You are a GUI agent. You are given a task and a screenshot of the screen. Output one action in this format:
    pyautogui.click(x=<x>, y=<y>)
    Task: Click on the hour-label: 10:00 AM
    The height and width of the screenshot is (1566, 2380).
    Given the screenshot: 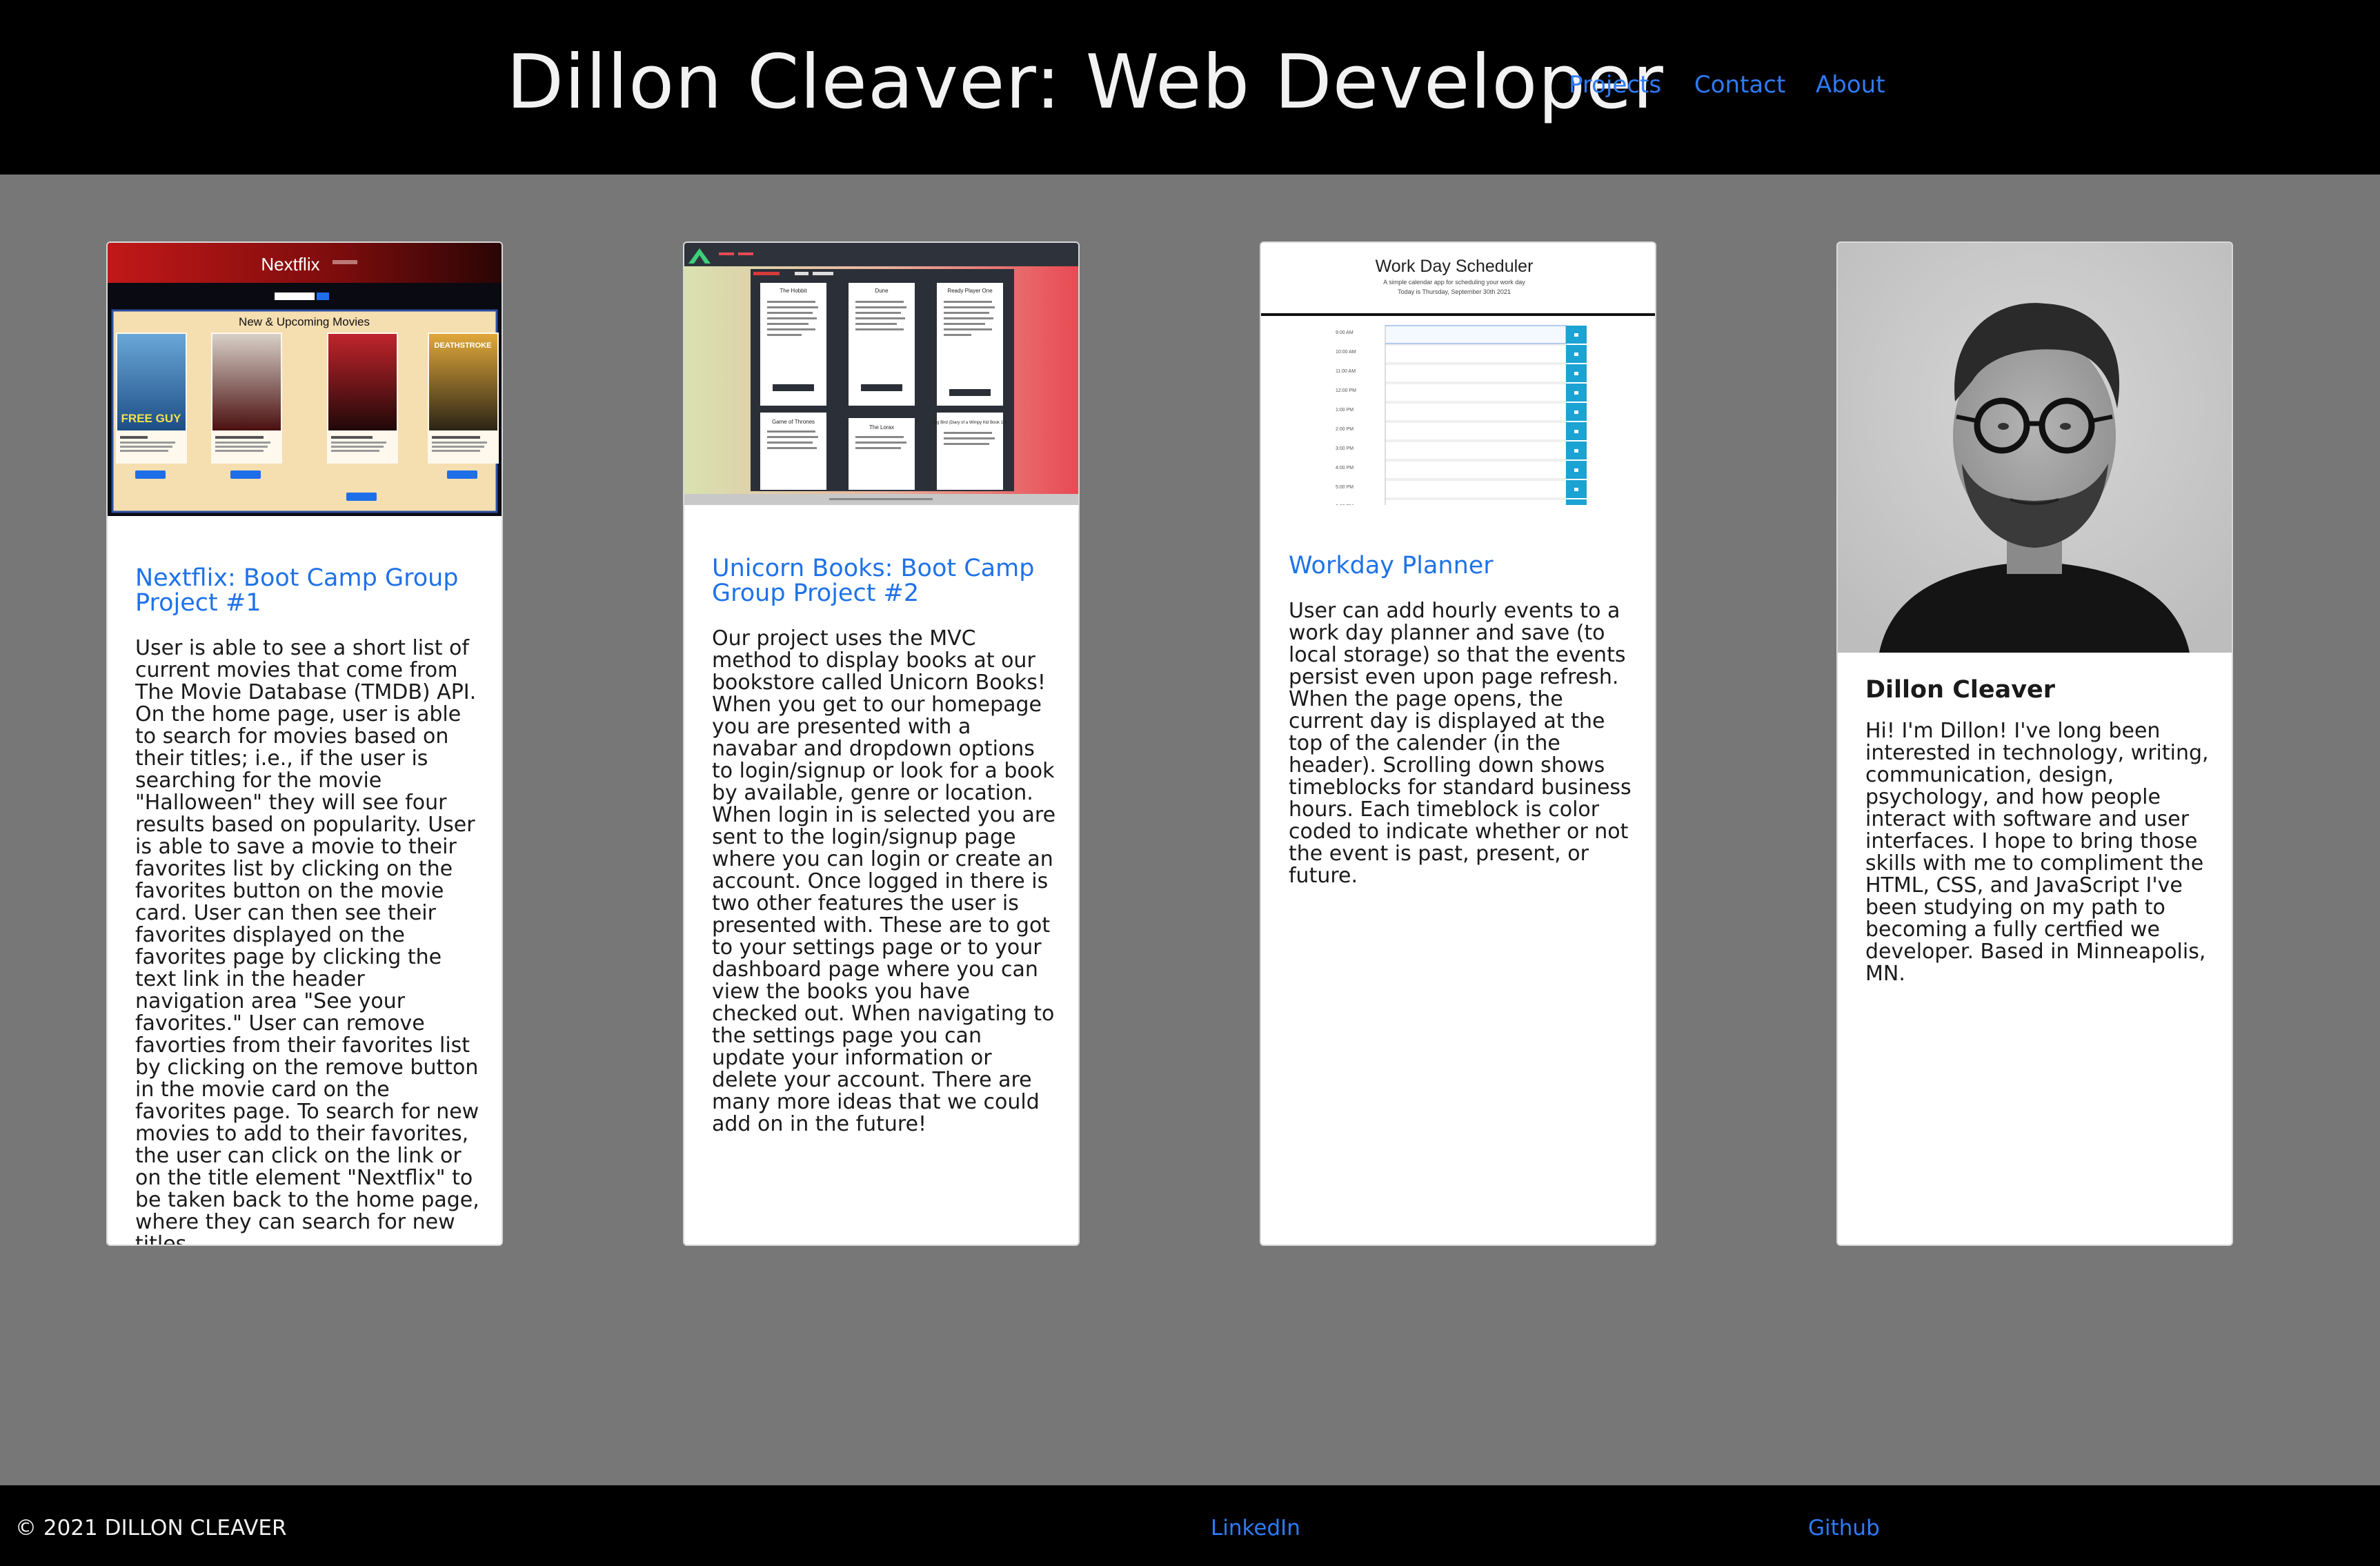 What is the action you would take?
    pyautogui.click(x=1346, y=352)
    